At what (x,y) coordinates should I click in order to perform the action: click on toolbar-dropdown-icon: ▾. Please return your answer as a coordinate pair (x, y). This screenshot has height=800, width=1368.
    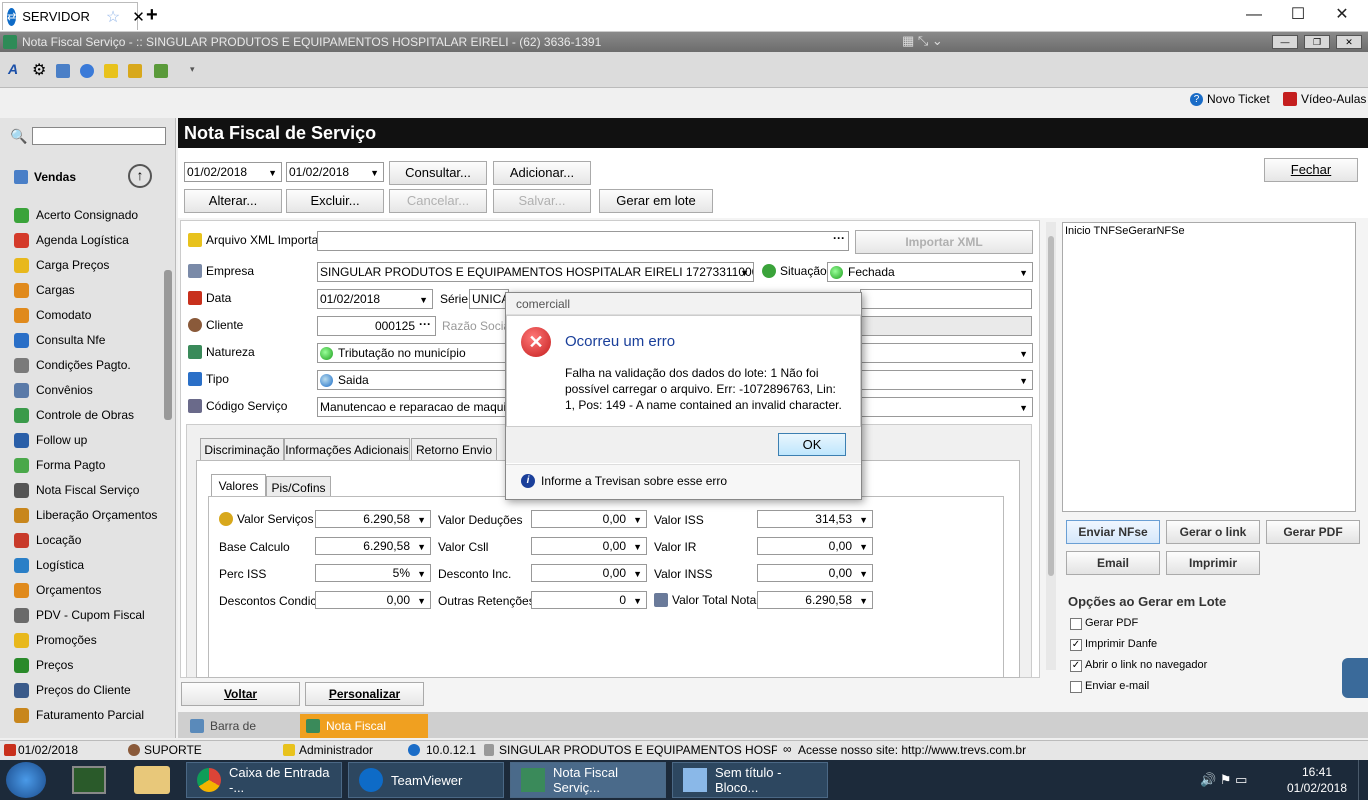
    Looking at the image, I should click on (192, 69).